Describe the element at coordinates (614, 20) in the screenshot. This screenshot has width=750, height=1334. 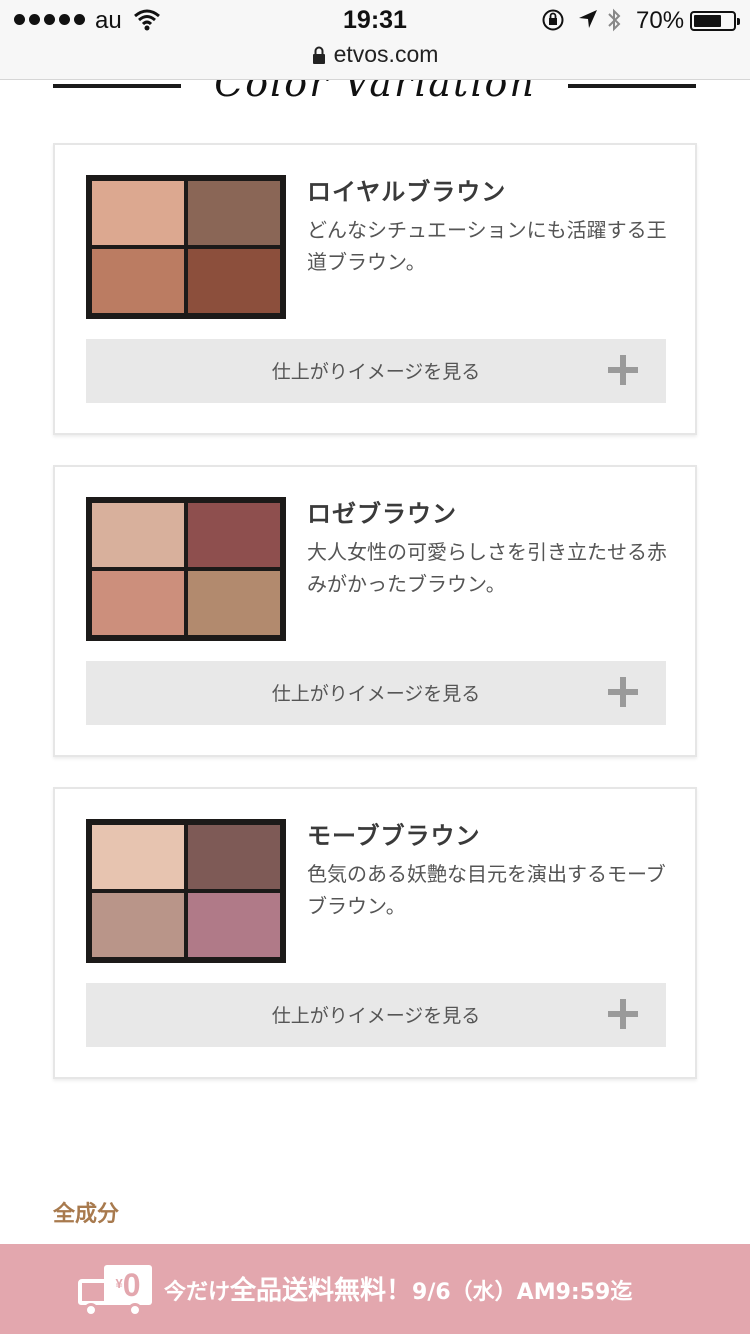
I see `bluetooth-icon` at that location.